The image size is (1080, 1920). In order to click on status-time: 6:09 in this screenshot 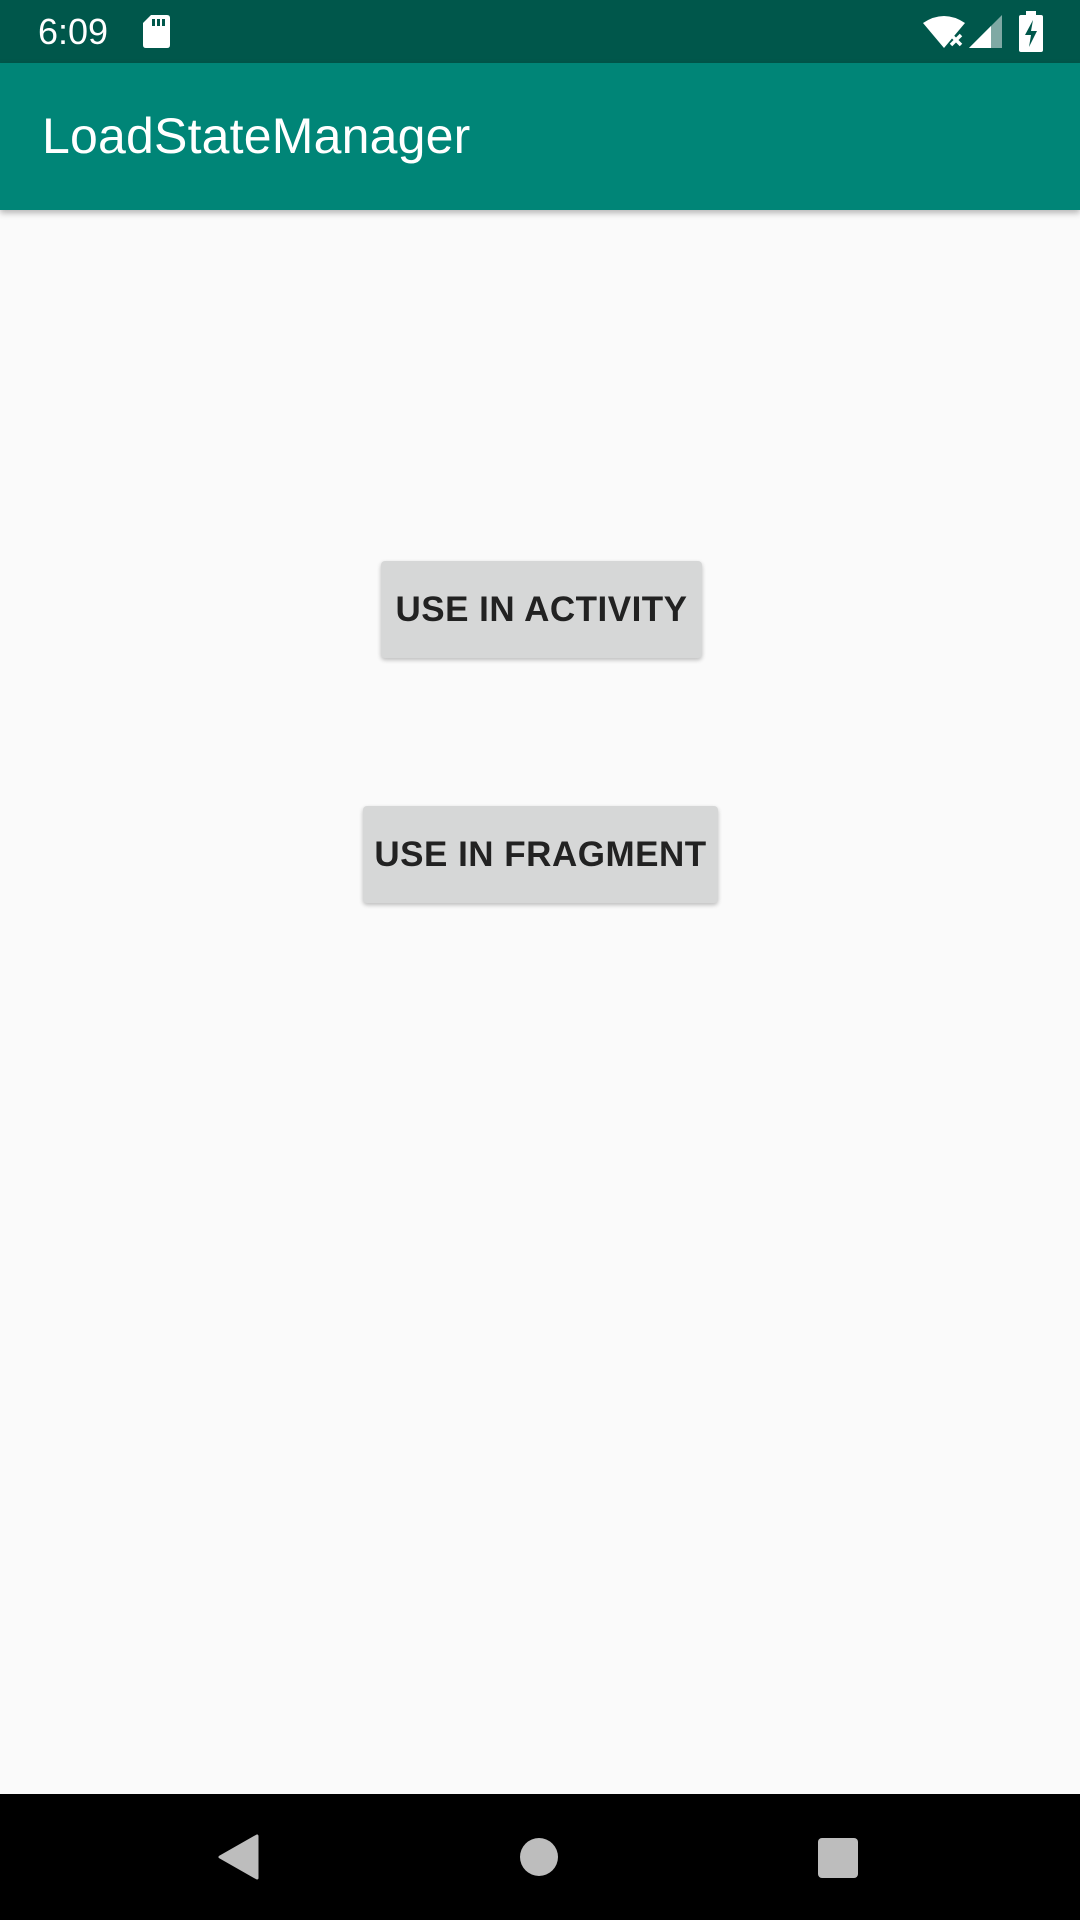, I will do `click(73, 31)`.